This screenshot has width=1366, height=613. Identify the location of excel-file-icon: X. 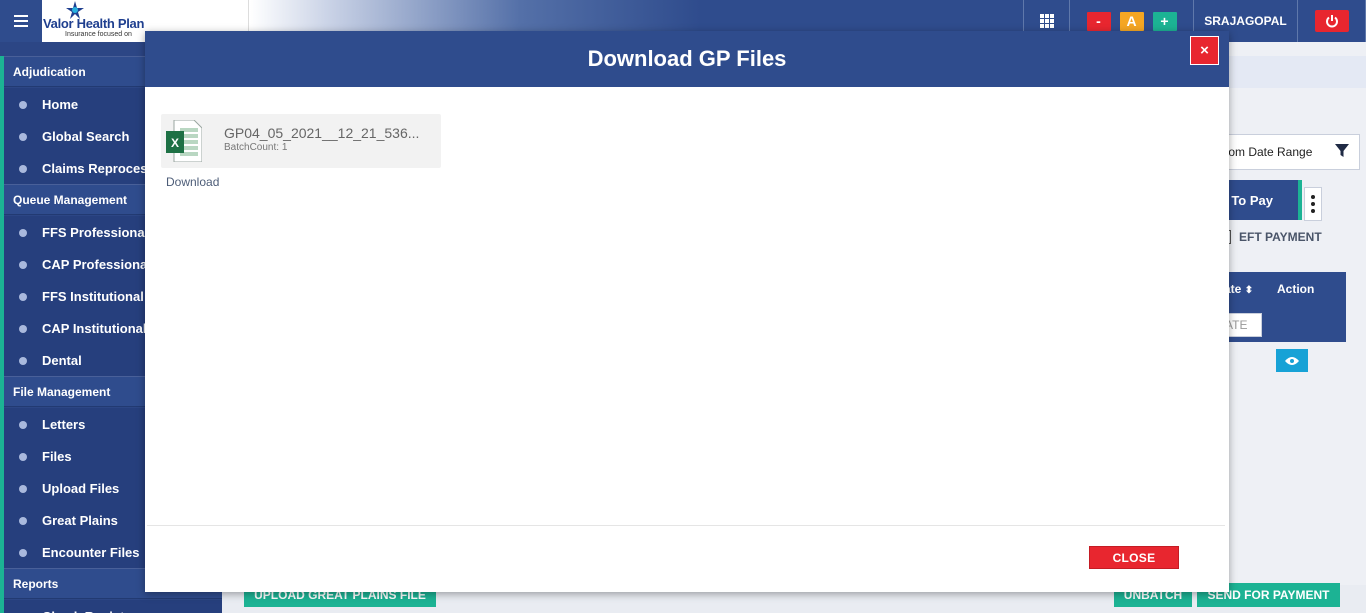
(184, 141).